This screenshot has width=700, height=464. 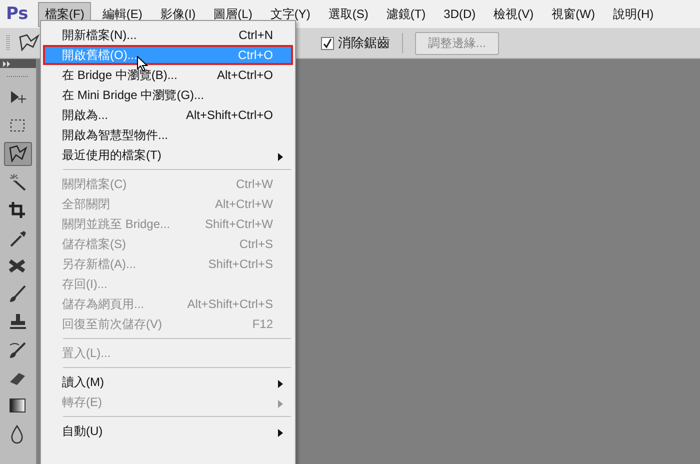 I want to click on checkbox, so click(x=327, y=43).